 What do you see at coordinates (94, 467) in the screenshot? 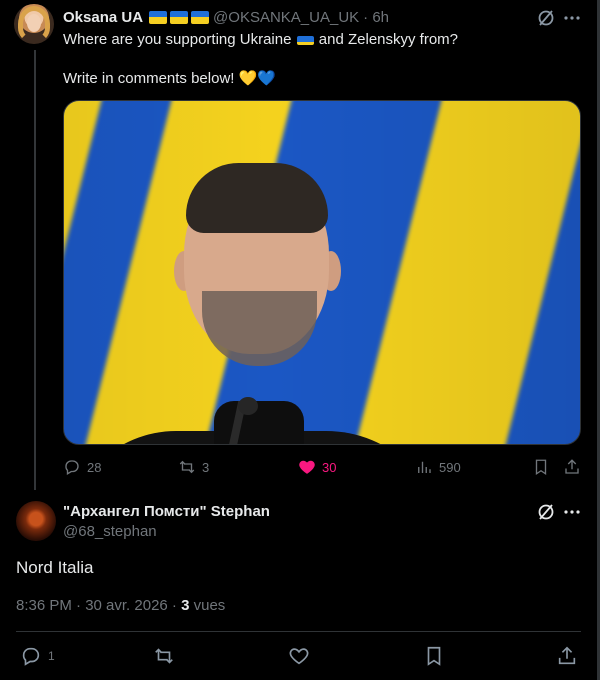
I see `reply-count: 28` at bounding box center [94, 467].